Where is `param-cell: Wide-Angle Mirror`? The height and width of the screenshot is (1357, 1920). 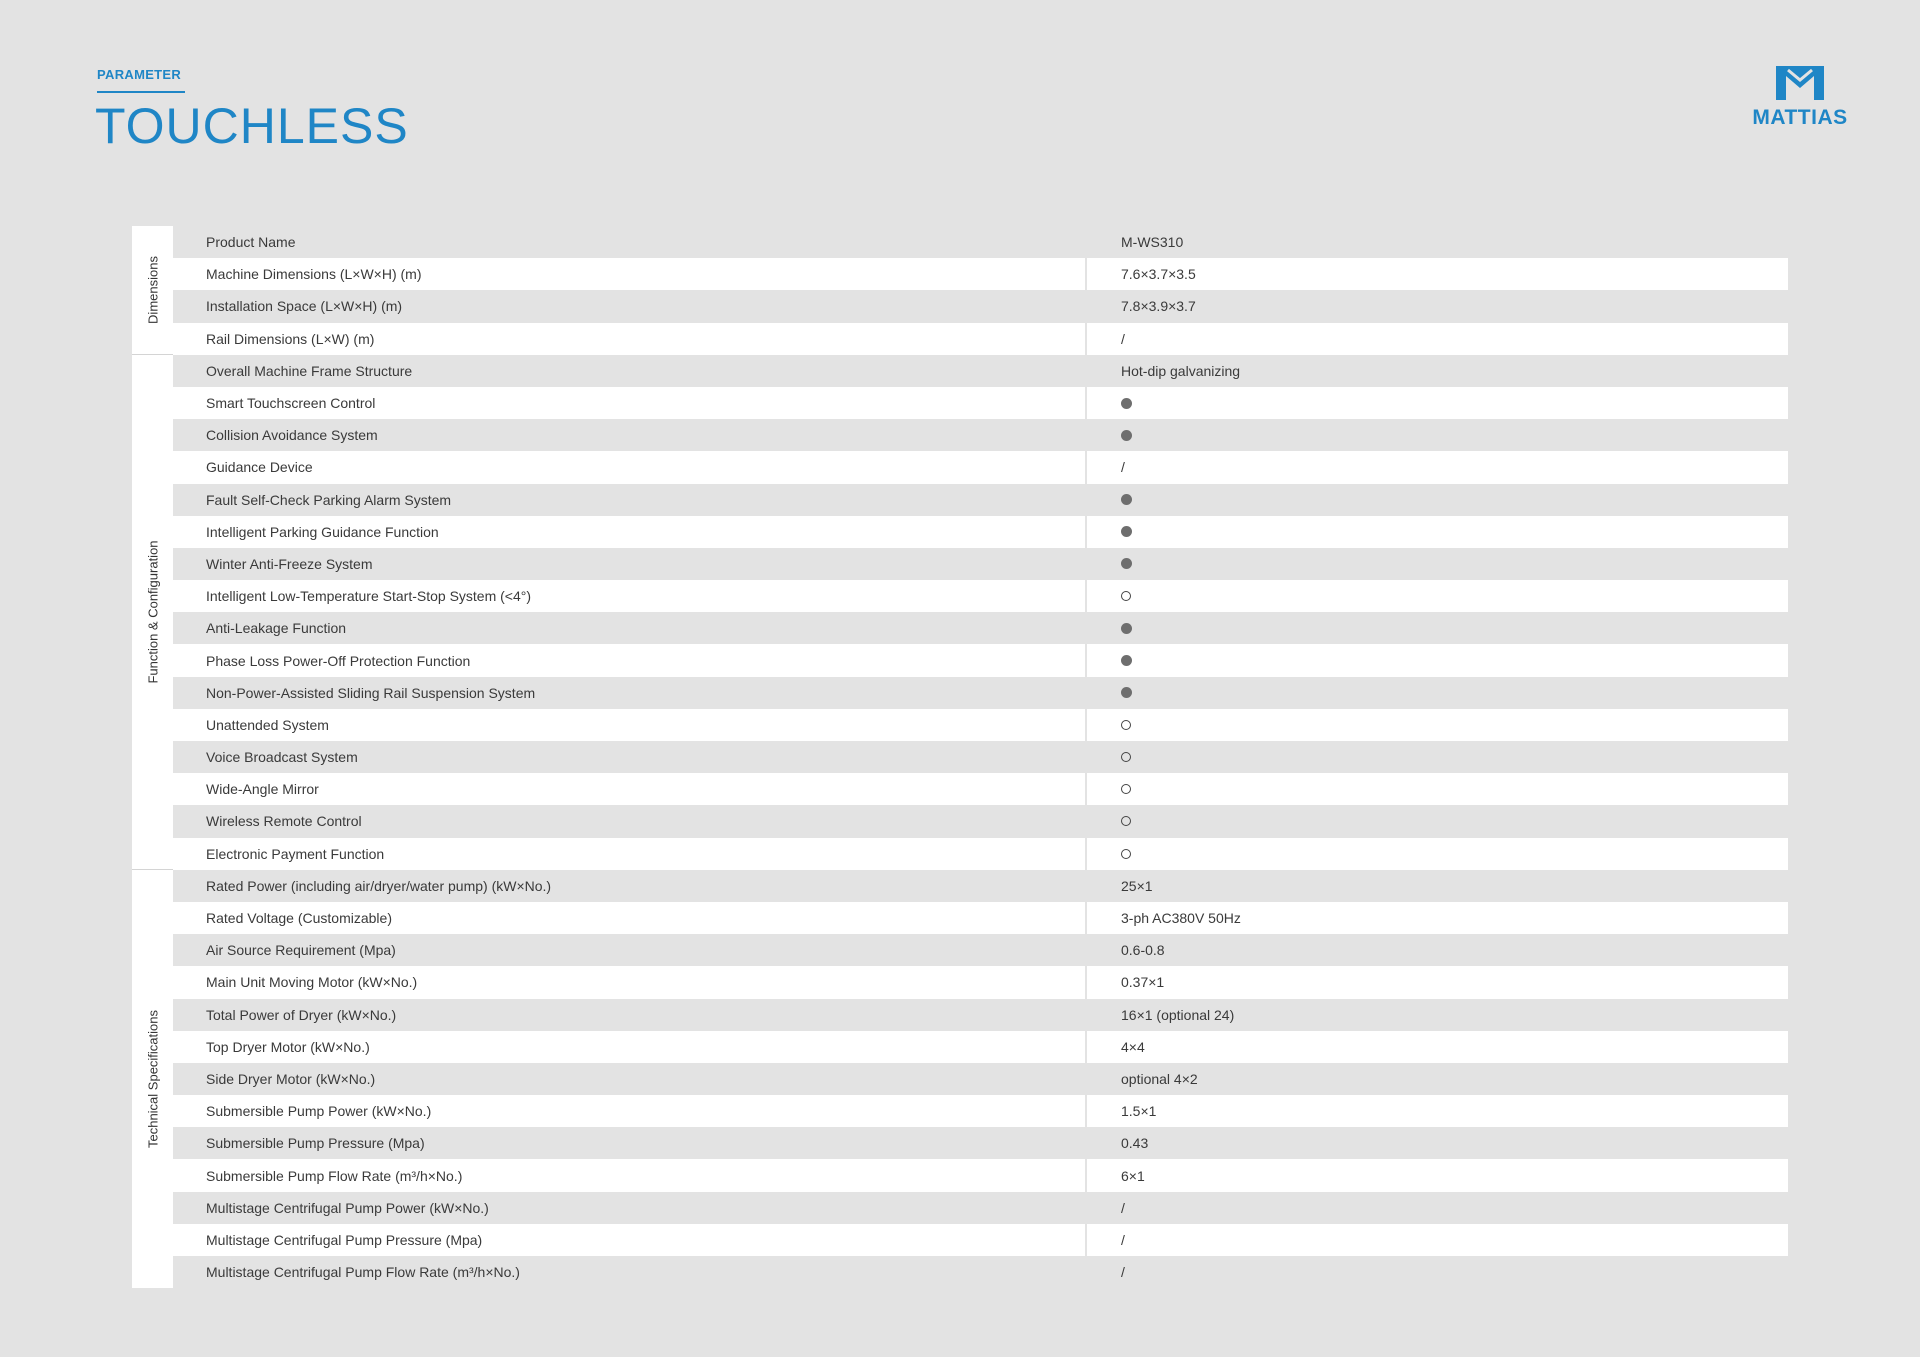
param-cell: Wide-Angle Mirror is located at coordinates (262, 789).